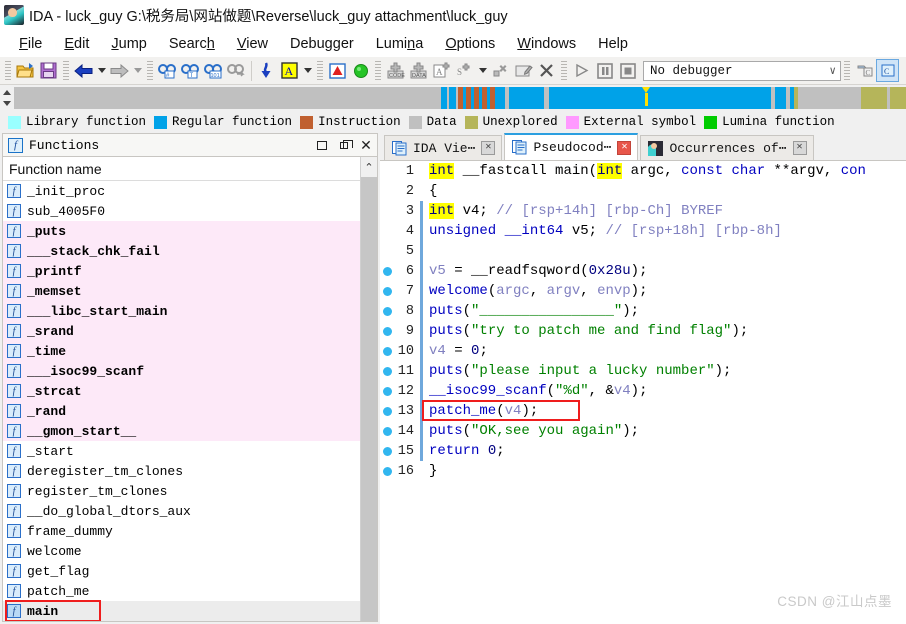 The image size is (906, 624). Describe the element at coordinates (368, 389) in the screenshot. I see `functions-scrollbar: ⌃` at that location.